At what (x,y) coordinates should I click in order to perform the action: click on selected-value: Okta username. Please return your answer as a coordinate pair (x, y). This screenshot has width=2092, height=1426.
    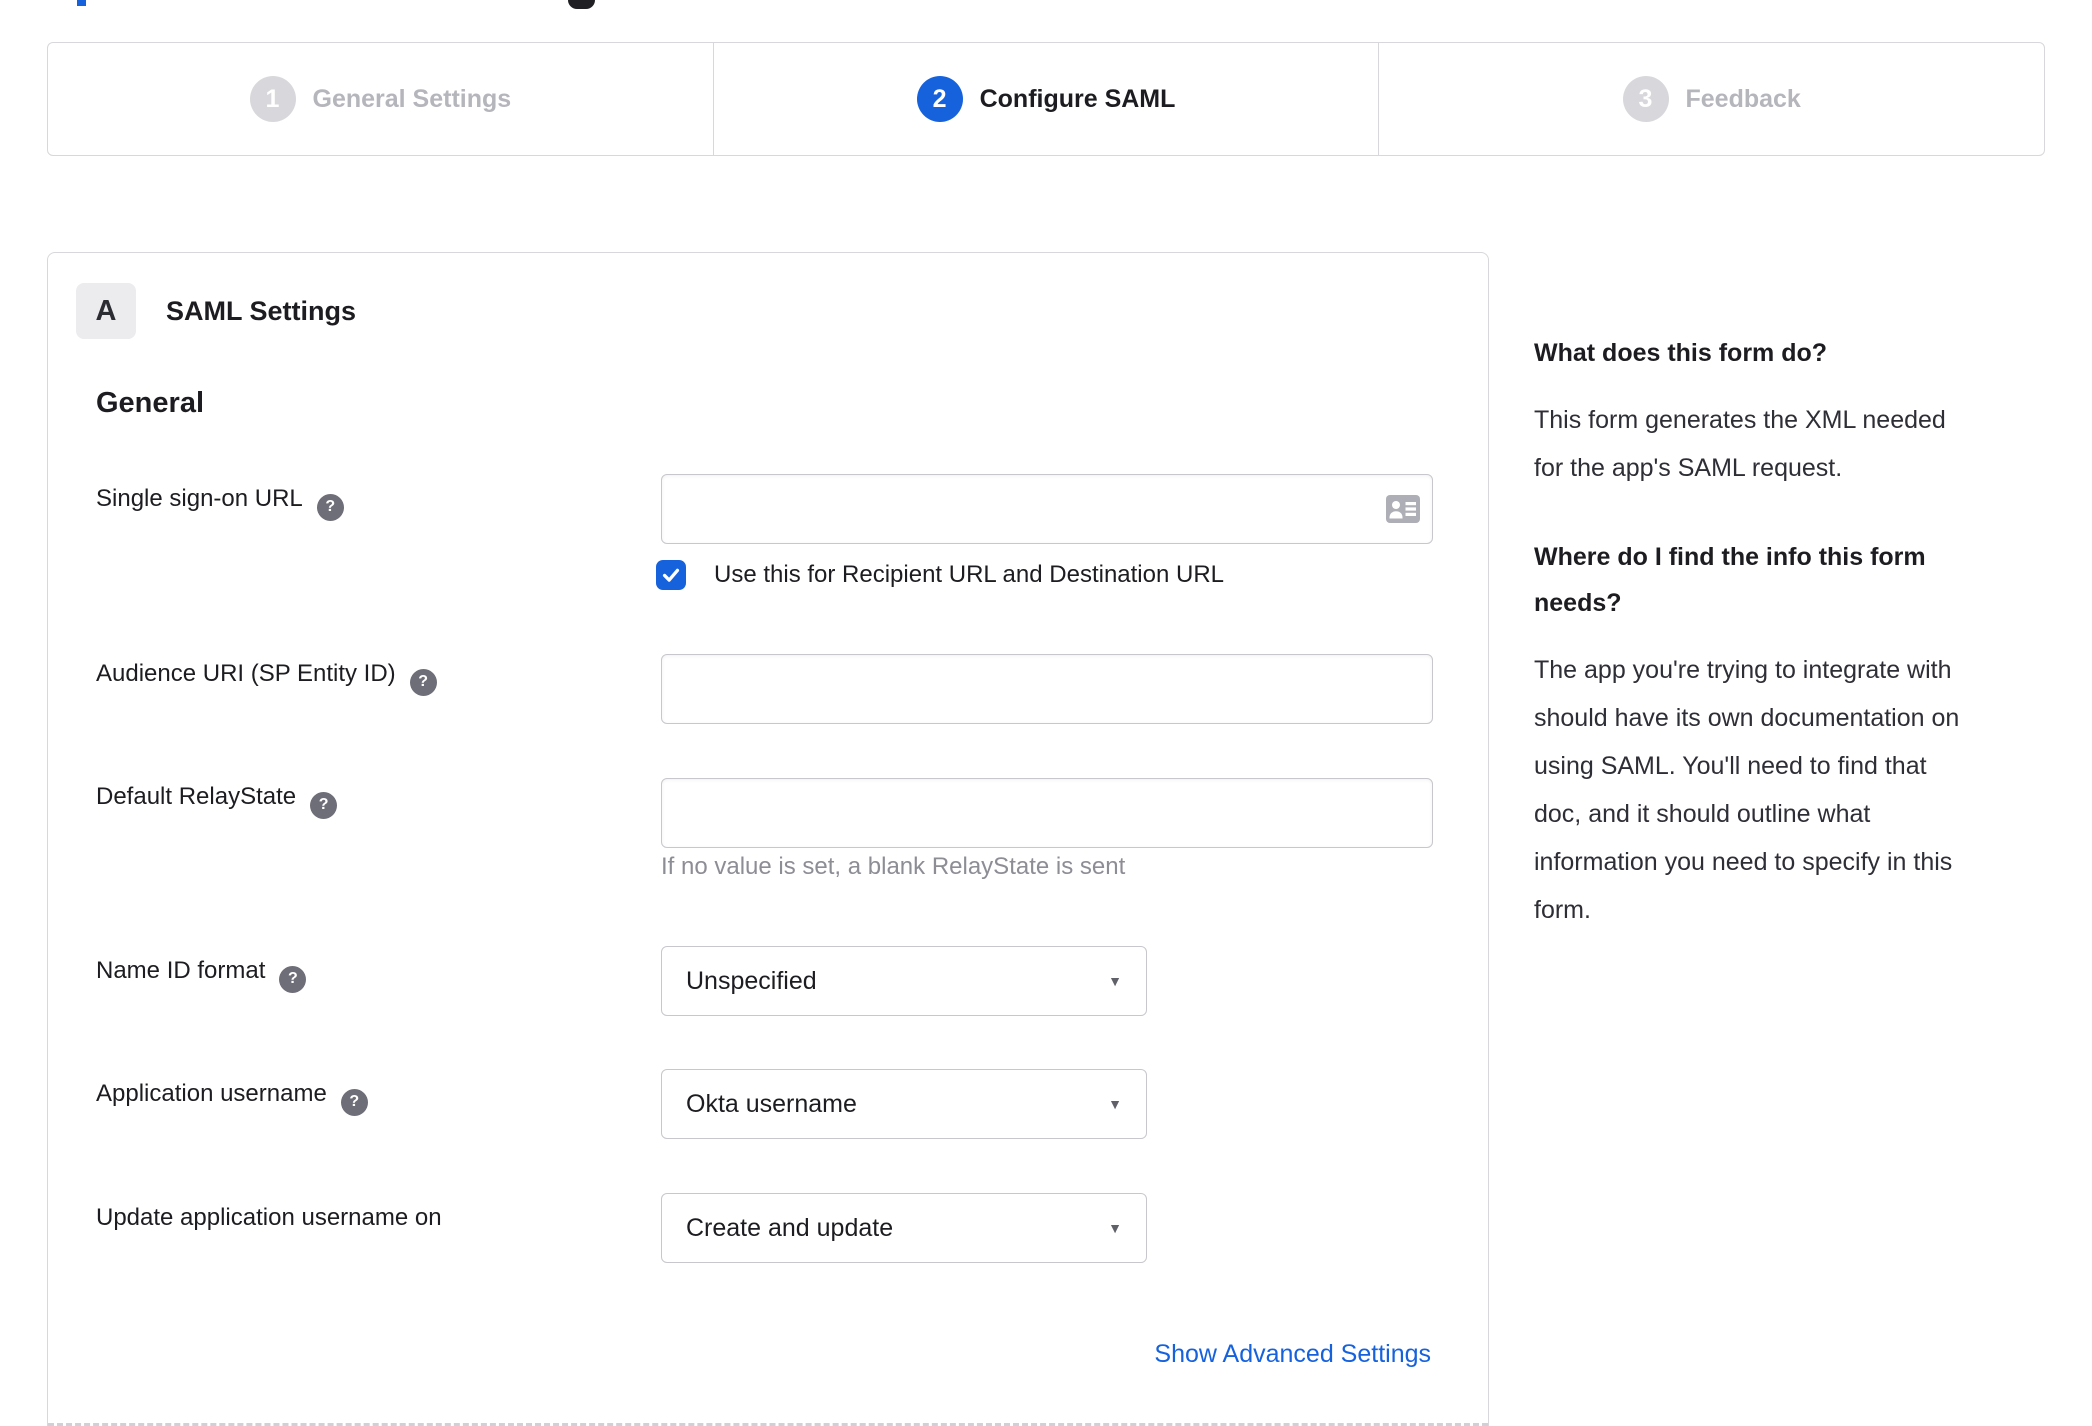
    Looking at the image, I should click on (771, 1103).